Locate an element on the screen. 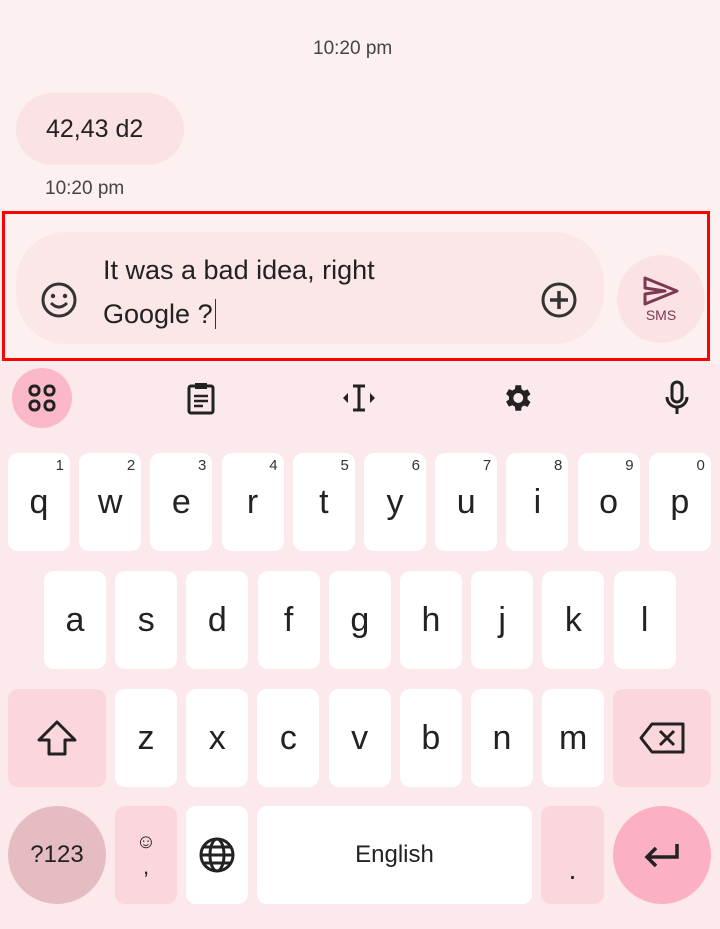 The image size is (720, 929). key-label: s is located at coordinates (146, 619).